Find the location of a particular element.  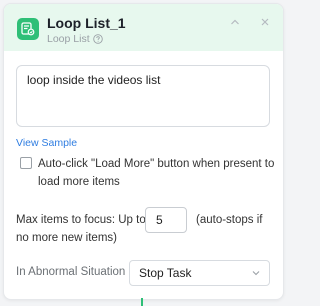

chevron-down-icon is located at coordinates (256, 273).